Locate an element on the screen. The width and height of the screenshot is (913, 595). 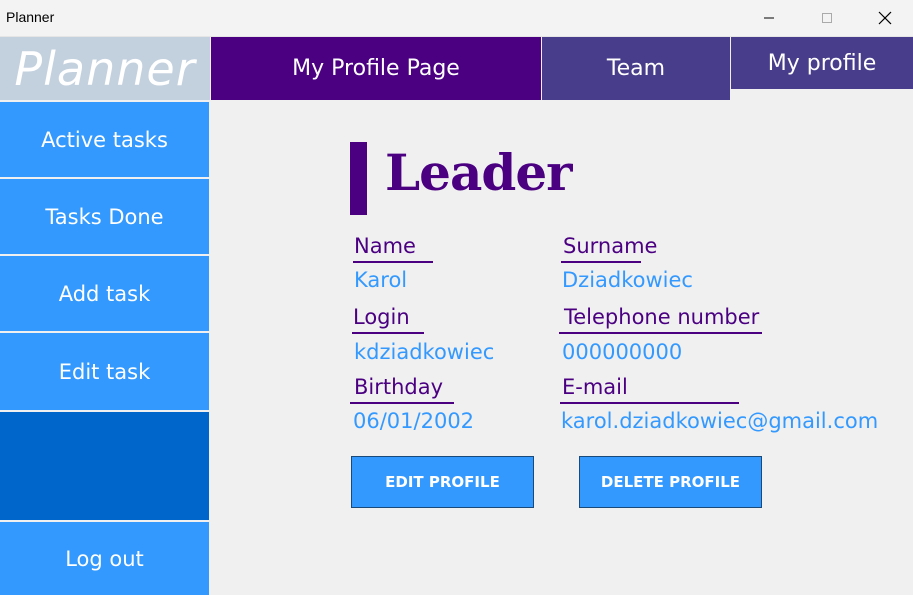
maximize-button is located at coordinates (827, 18).